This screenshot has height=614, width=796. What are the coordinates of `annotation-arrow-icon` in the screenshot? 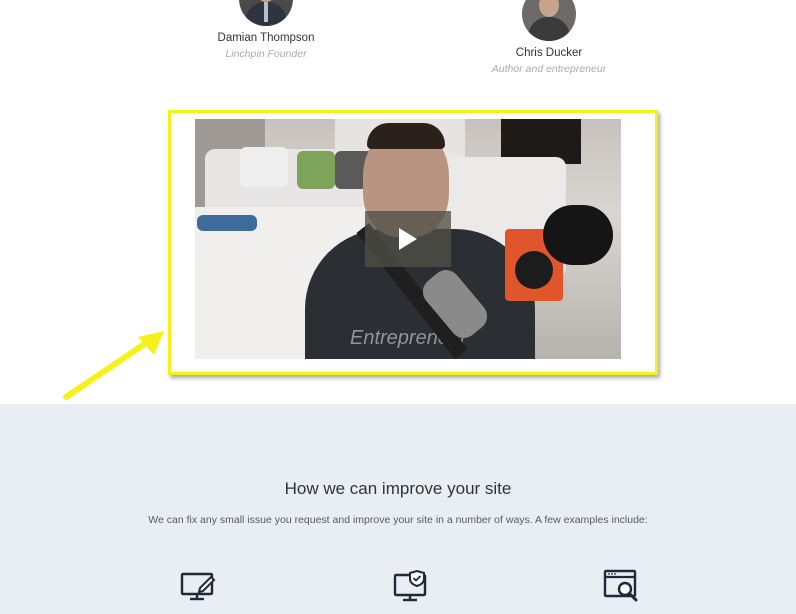 It's located at (113, 365).